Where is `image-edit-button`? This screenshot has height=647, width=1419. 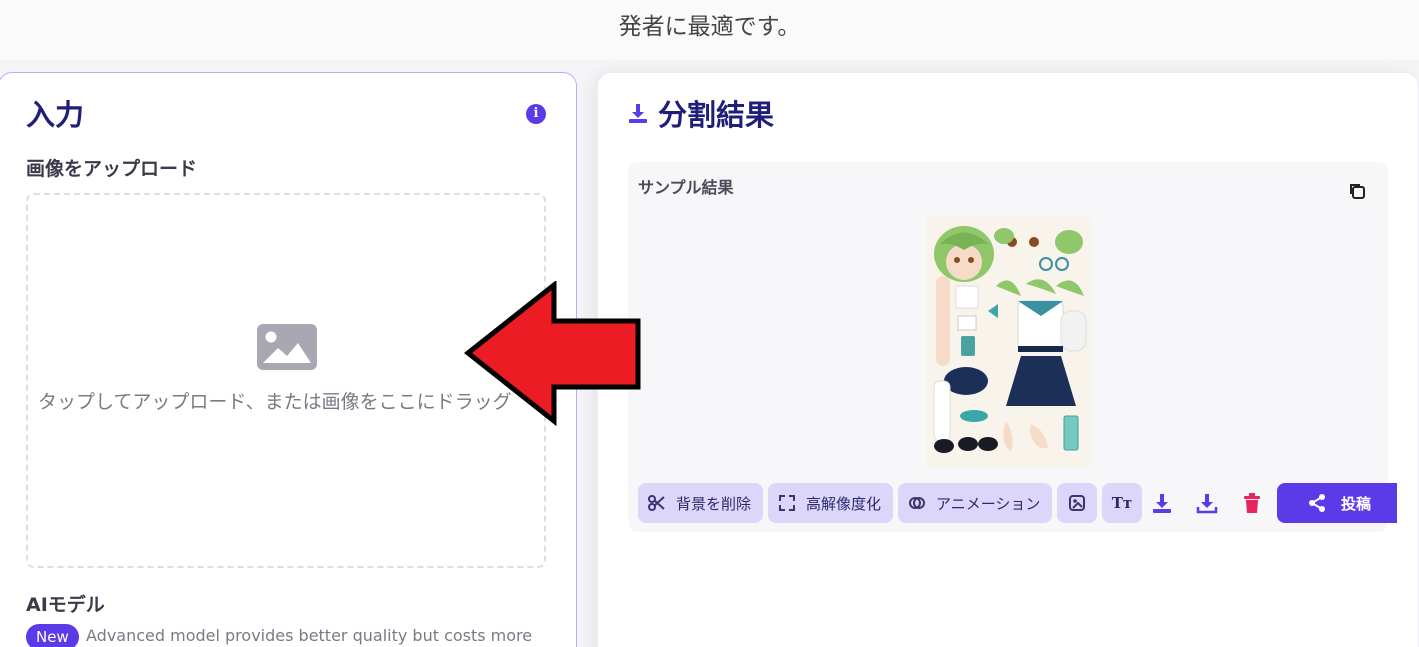
image-edit-button is located at coordinates (1077, 503).